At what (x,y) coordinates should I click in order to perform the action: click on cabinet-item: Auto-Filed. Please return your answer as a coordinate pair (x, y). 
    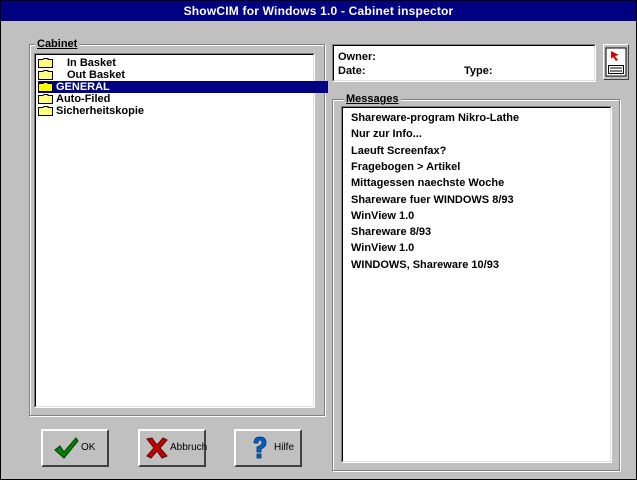
    Looking at the image, I should click on (74, 99).